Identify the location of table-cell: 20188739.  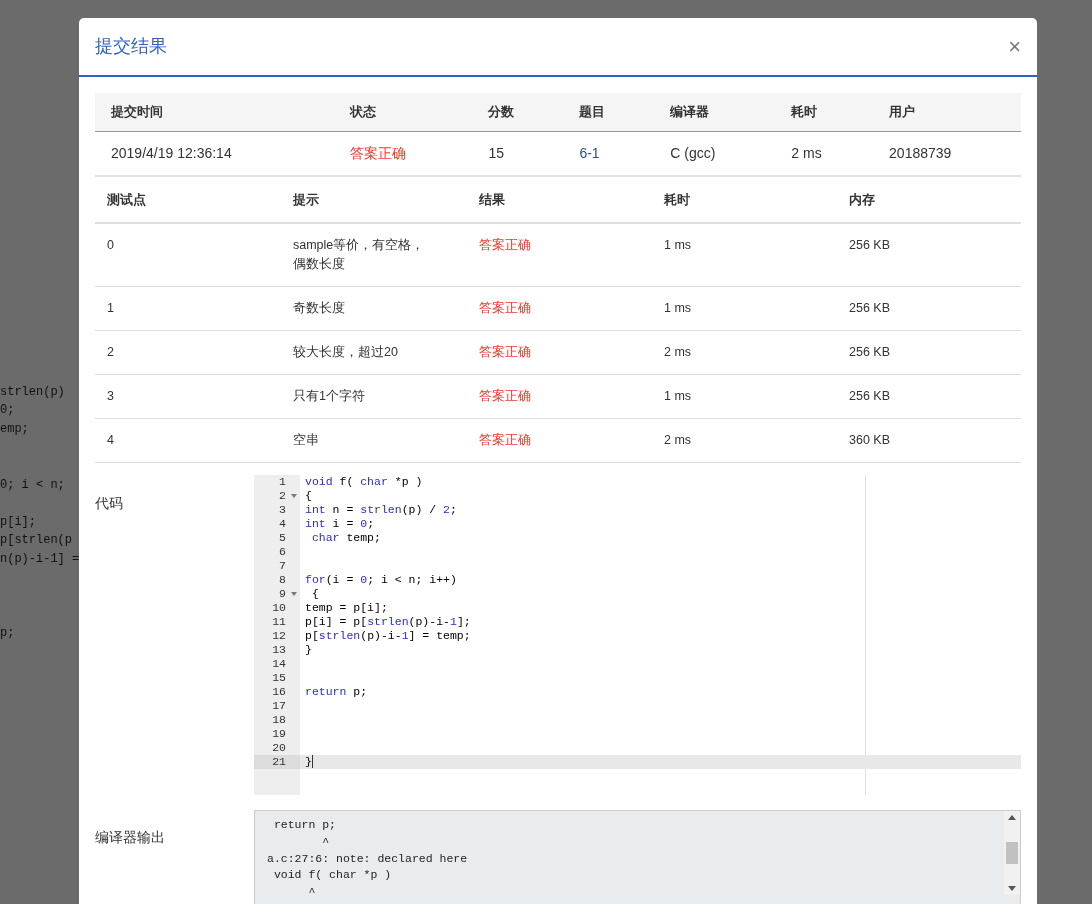
(920, 152).